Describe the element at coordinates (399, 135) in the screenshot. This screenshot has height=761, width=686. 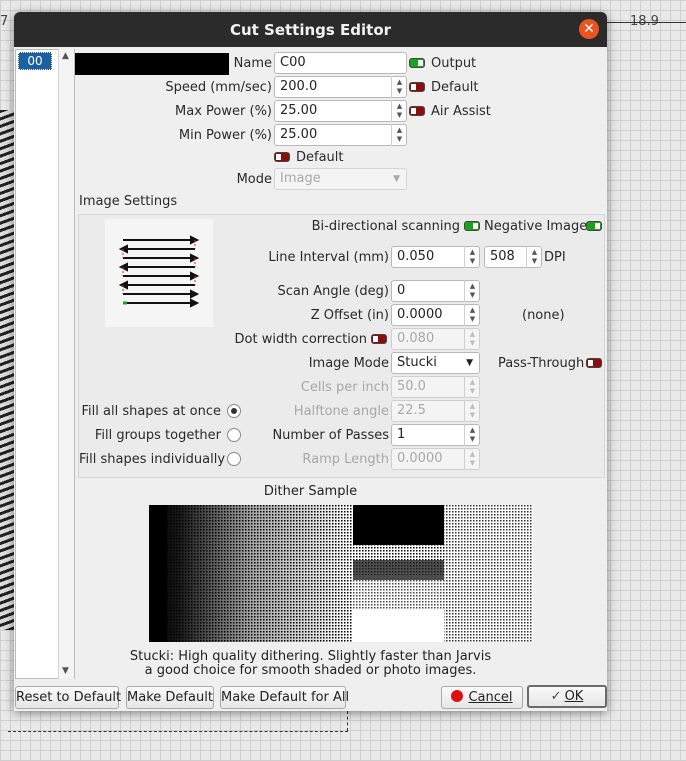
I see `min-power-stepper-icon: ▲ ▼` at that location.